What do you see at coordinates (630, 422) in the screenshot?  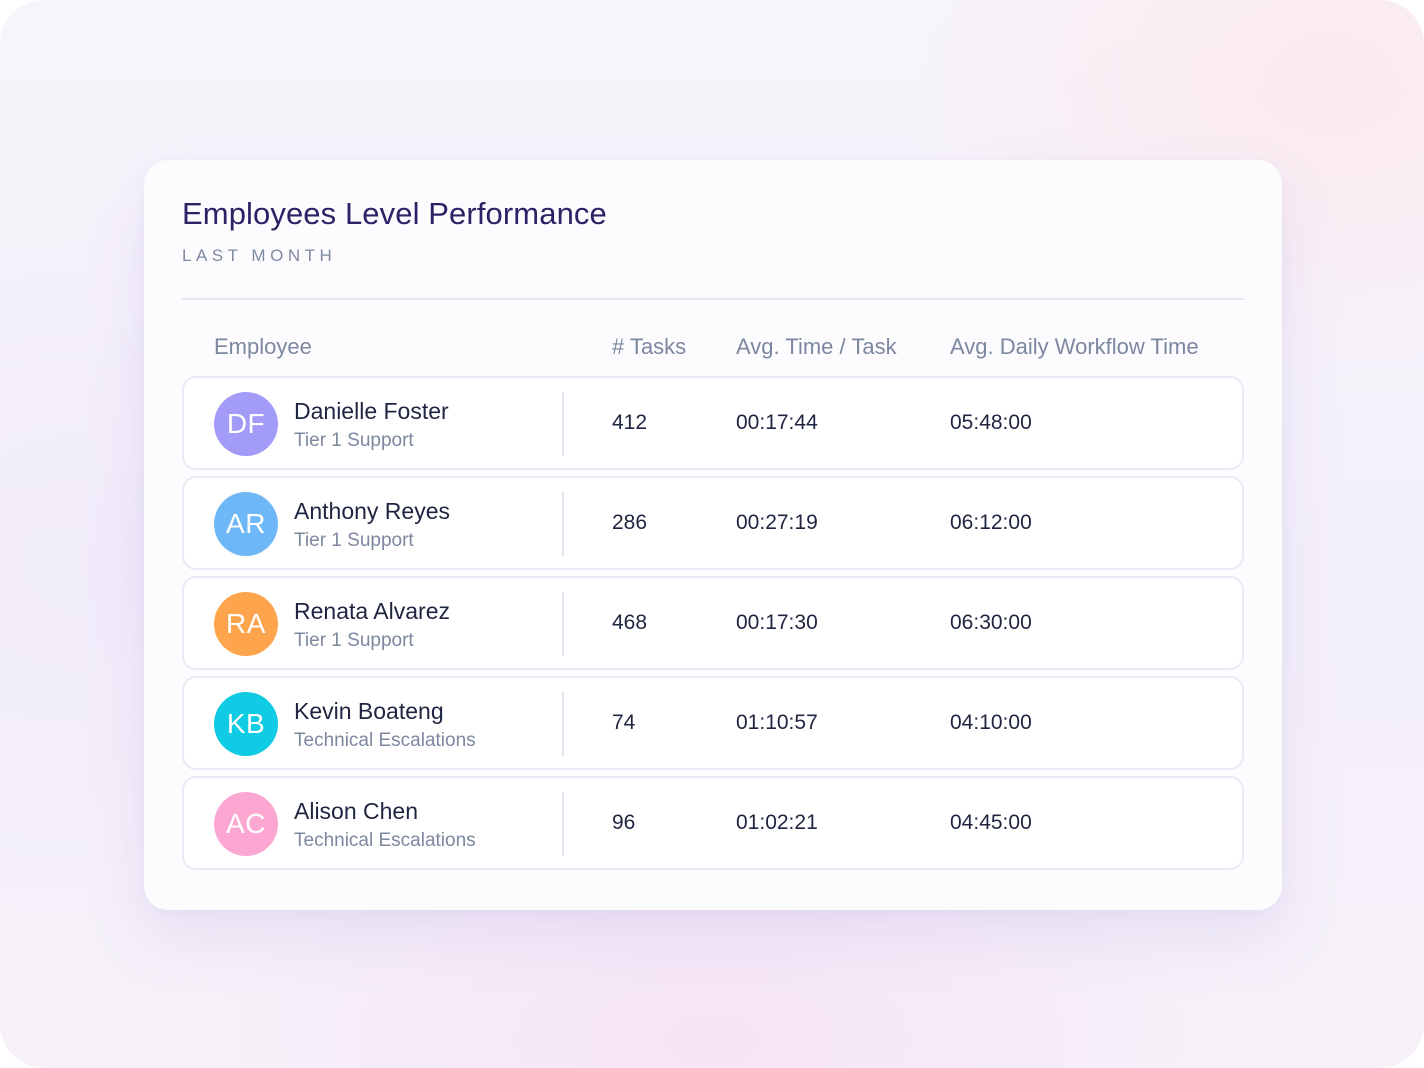 I see `tasks-count: 412` at bounding box center [630, 422].